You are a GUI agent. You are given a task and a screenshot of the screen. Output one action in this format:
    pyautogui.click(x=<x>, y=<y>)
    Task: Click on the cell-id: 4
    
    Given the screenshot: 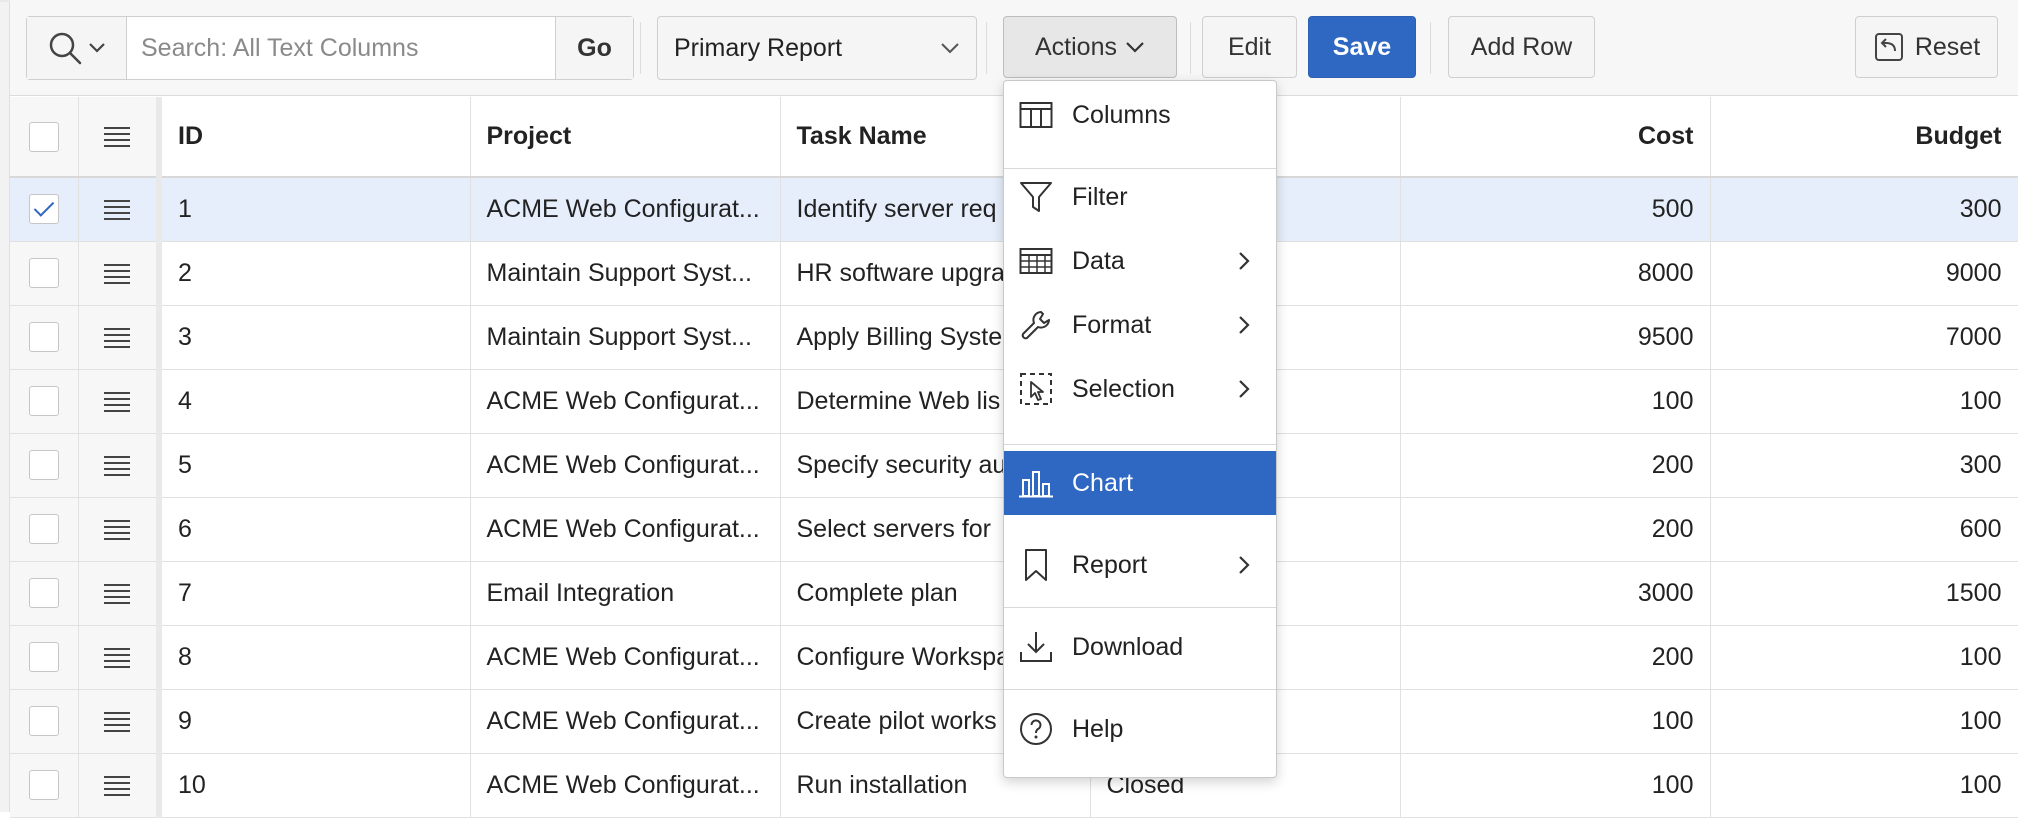 What is the action you would take?
    pyautogui.click(x=315, y=401)
    